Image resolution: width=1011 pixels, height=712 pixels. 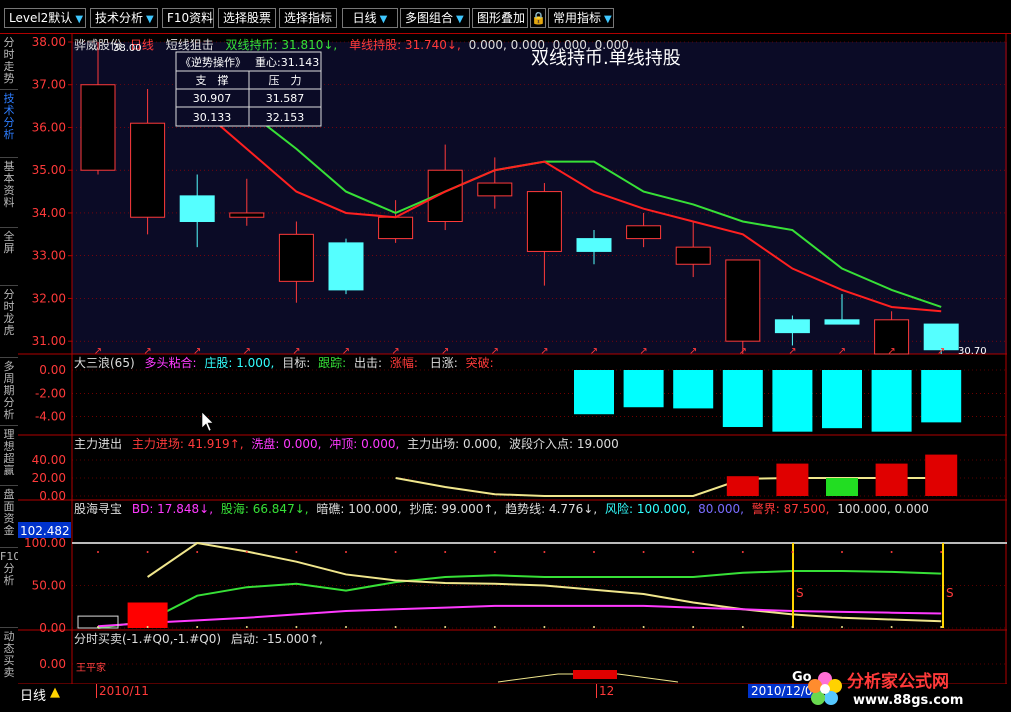 I want to click on left-tab-4: 分时龙虎, so click(x=9, y=322).